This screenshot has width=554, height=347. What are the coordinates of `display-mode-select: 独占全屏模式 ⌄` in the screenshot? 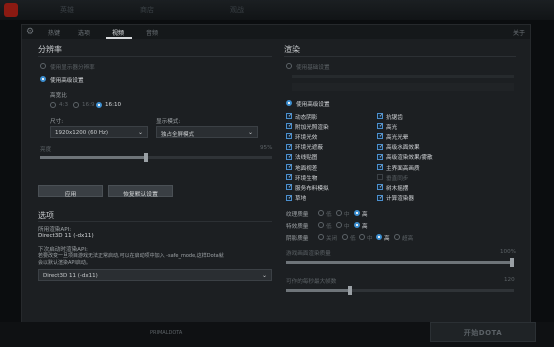 It's located at (207, 132).